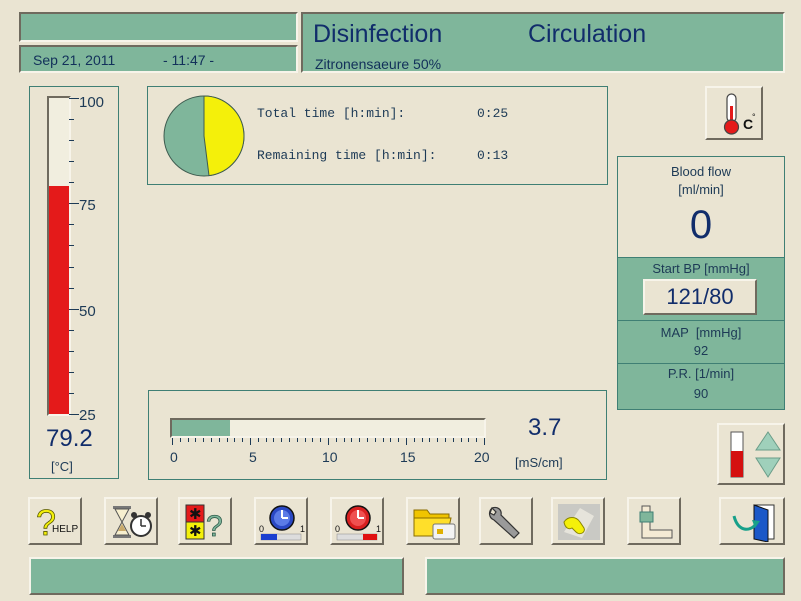 Image resolution: width=801 pixels, height=601 pixels. I want to click on help-label: HELP, so click(65, 529).